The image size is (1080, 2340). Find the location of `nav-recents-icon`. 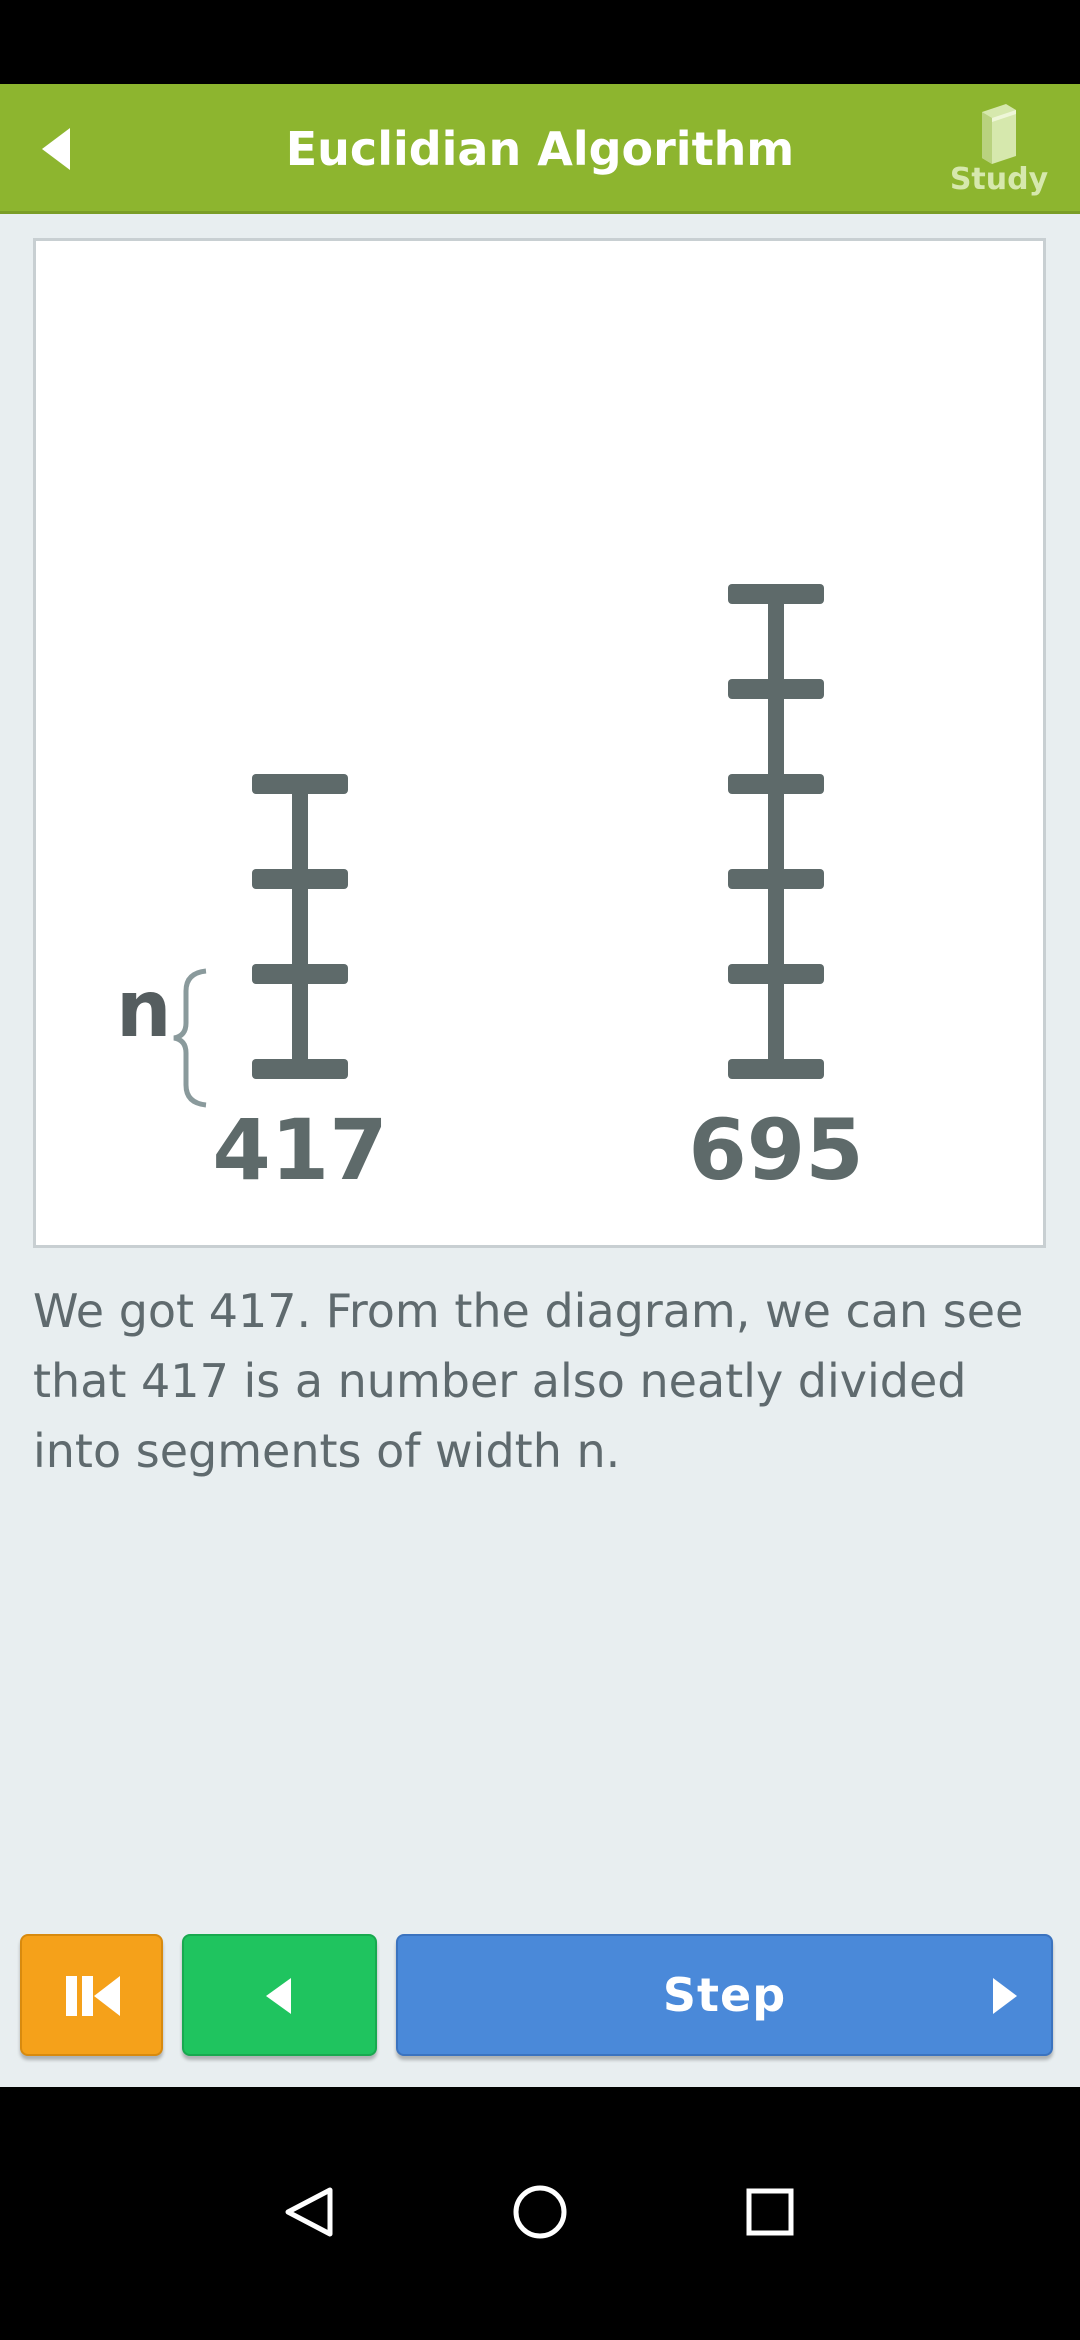

nav-recents-icon is located at coordinates (770, 2212).